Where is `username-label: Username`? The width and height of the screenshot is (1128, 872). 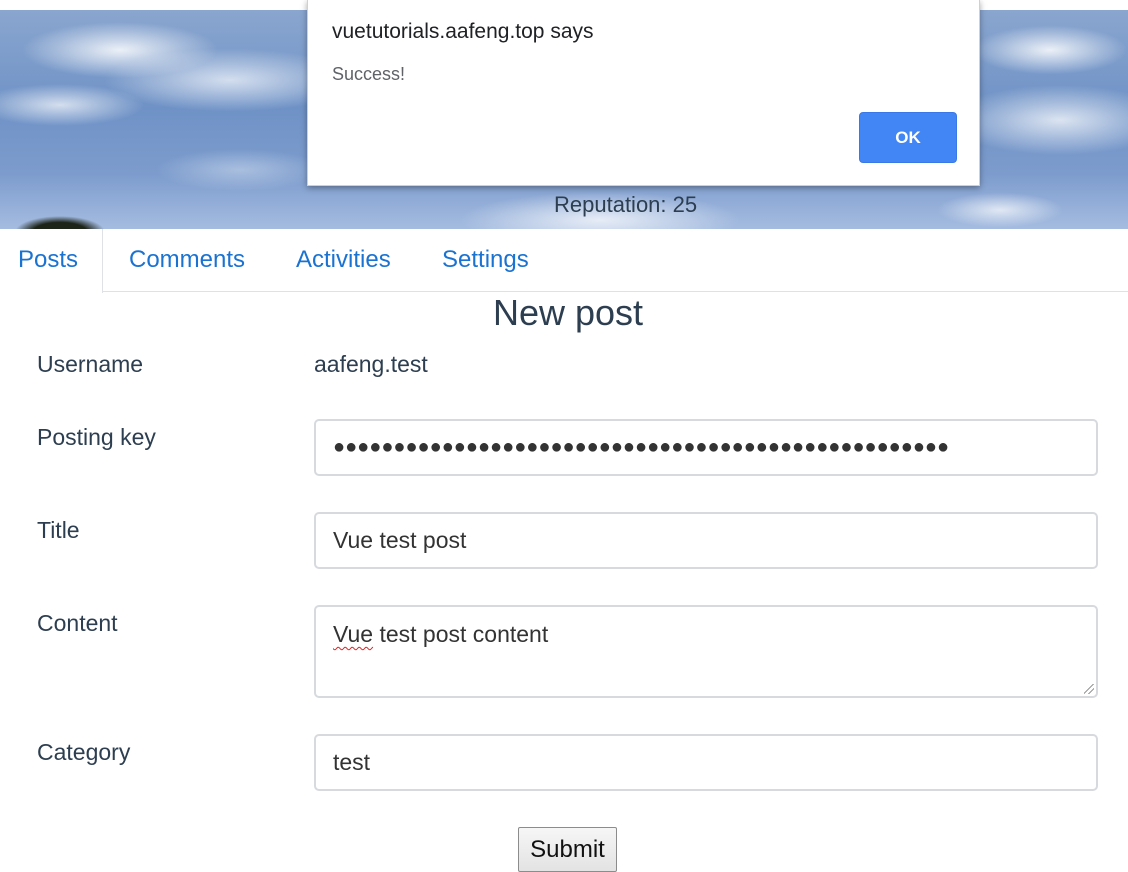 username-label: Username is located at coordinates (90, 364).